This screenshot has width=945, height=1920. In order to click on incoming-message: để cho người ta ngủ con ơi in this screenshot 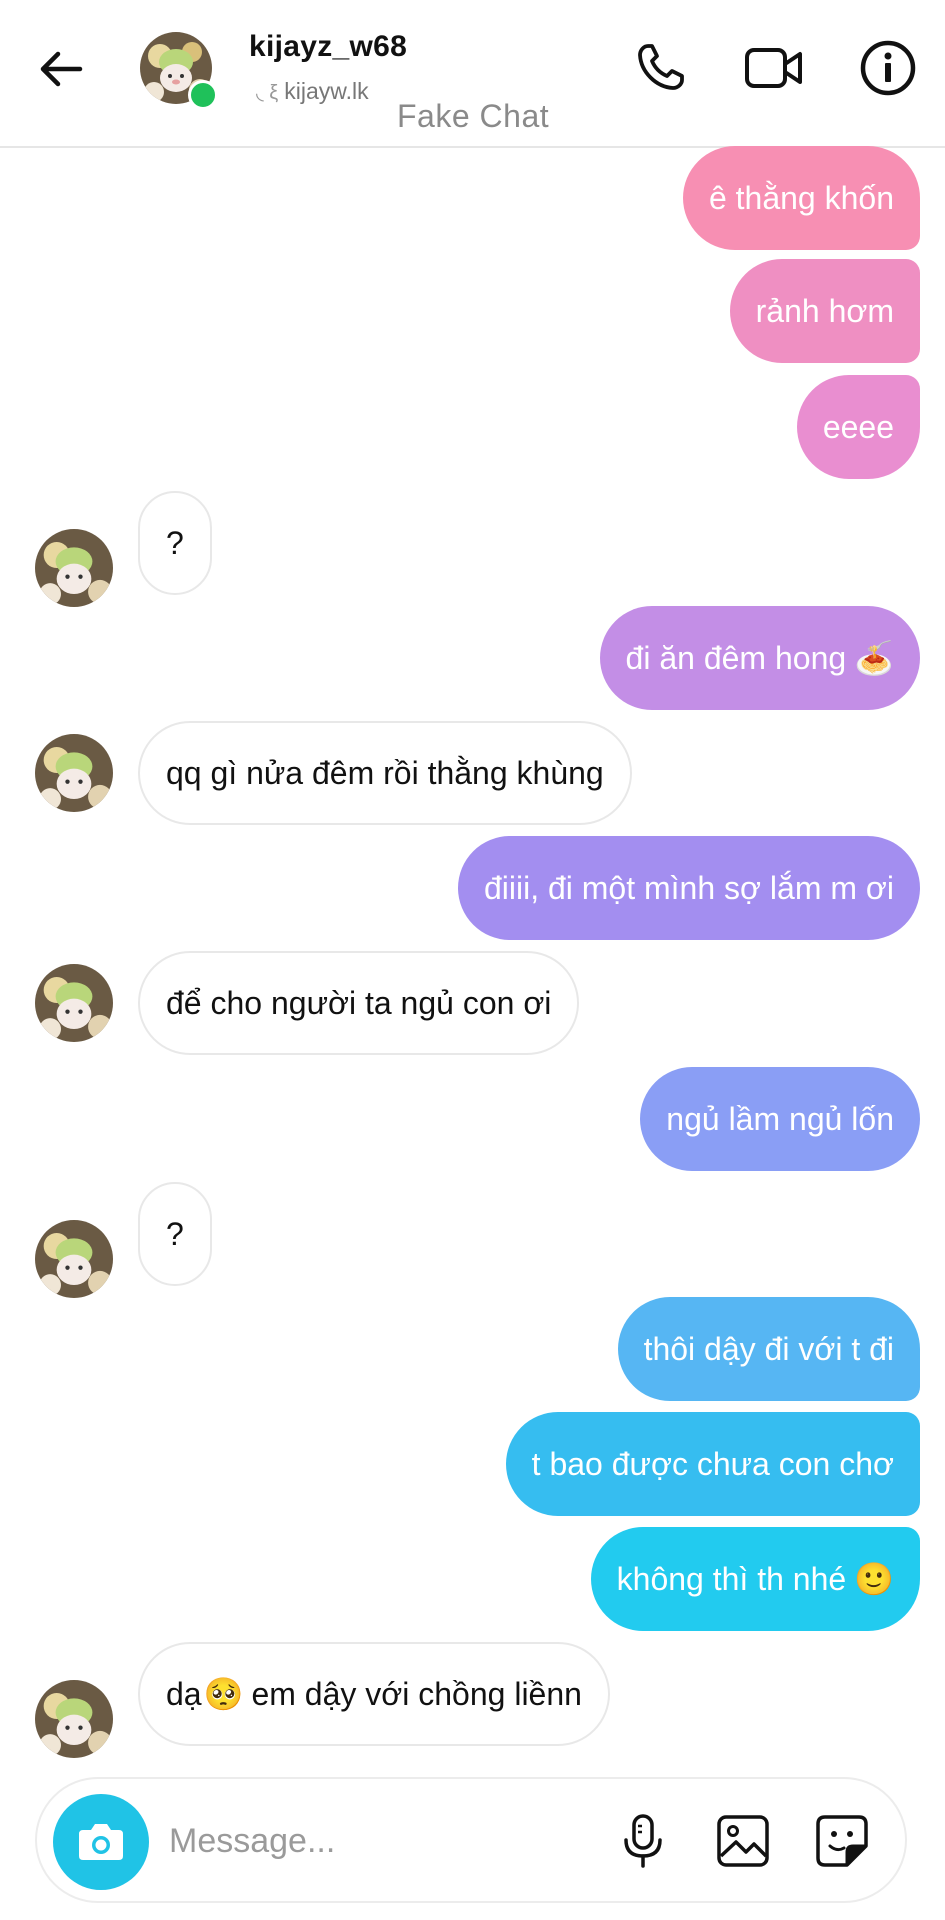, I will do `click(359, 1003)`.